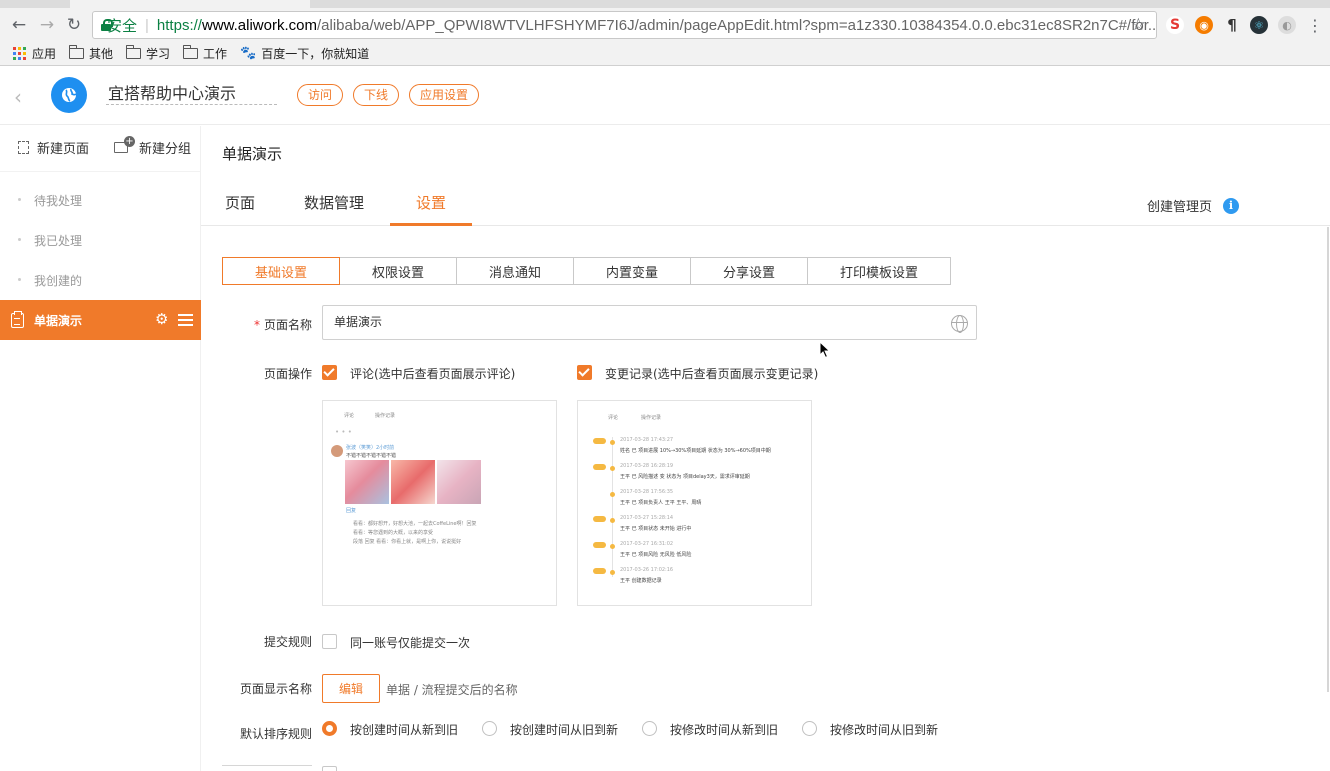 This screenshot has width=1330, height=771. Describe the element at coordinates (53, 147) in the screenshot. I see `new-page-button: 新建页面` at that location.